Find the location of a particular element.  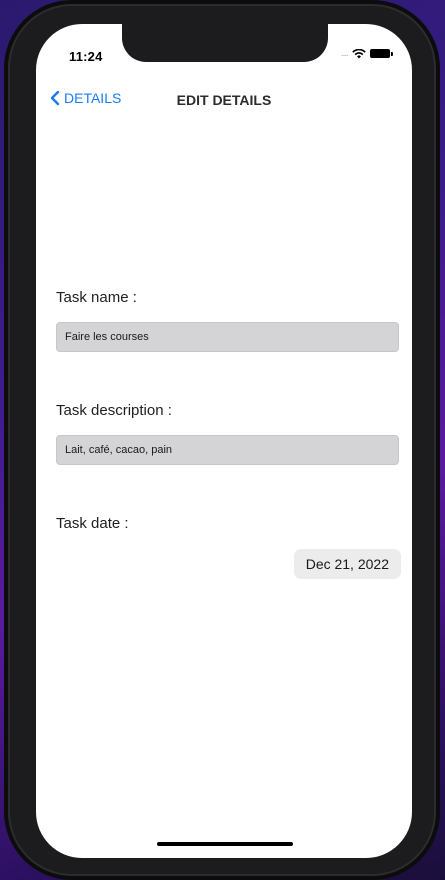

camera-notch is located at coordinates (225, 43).